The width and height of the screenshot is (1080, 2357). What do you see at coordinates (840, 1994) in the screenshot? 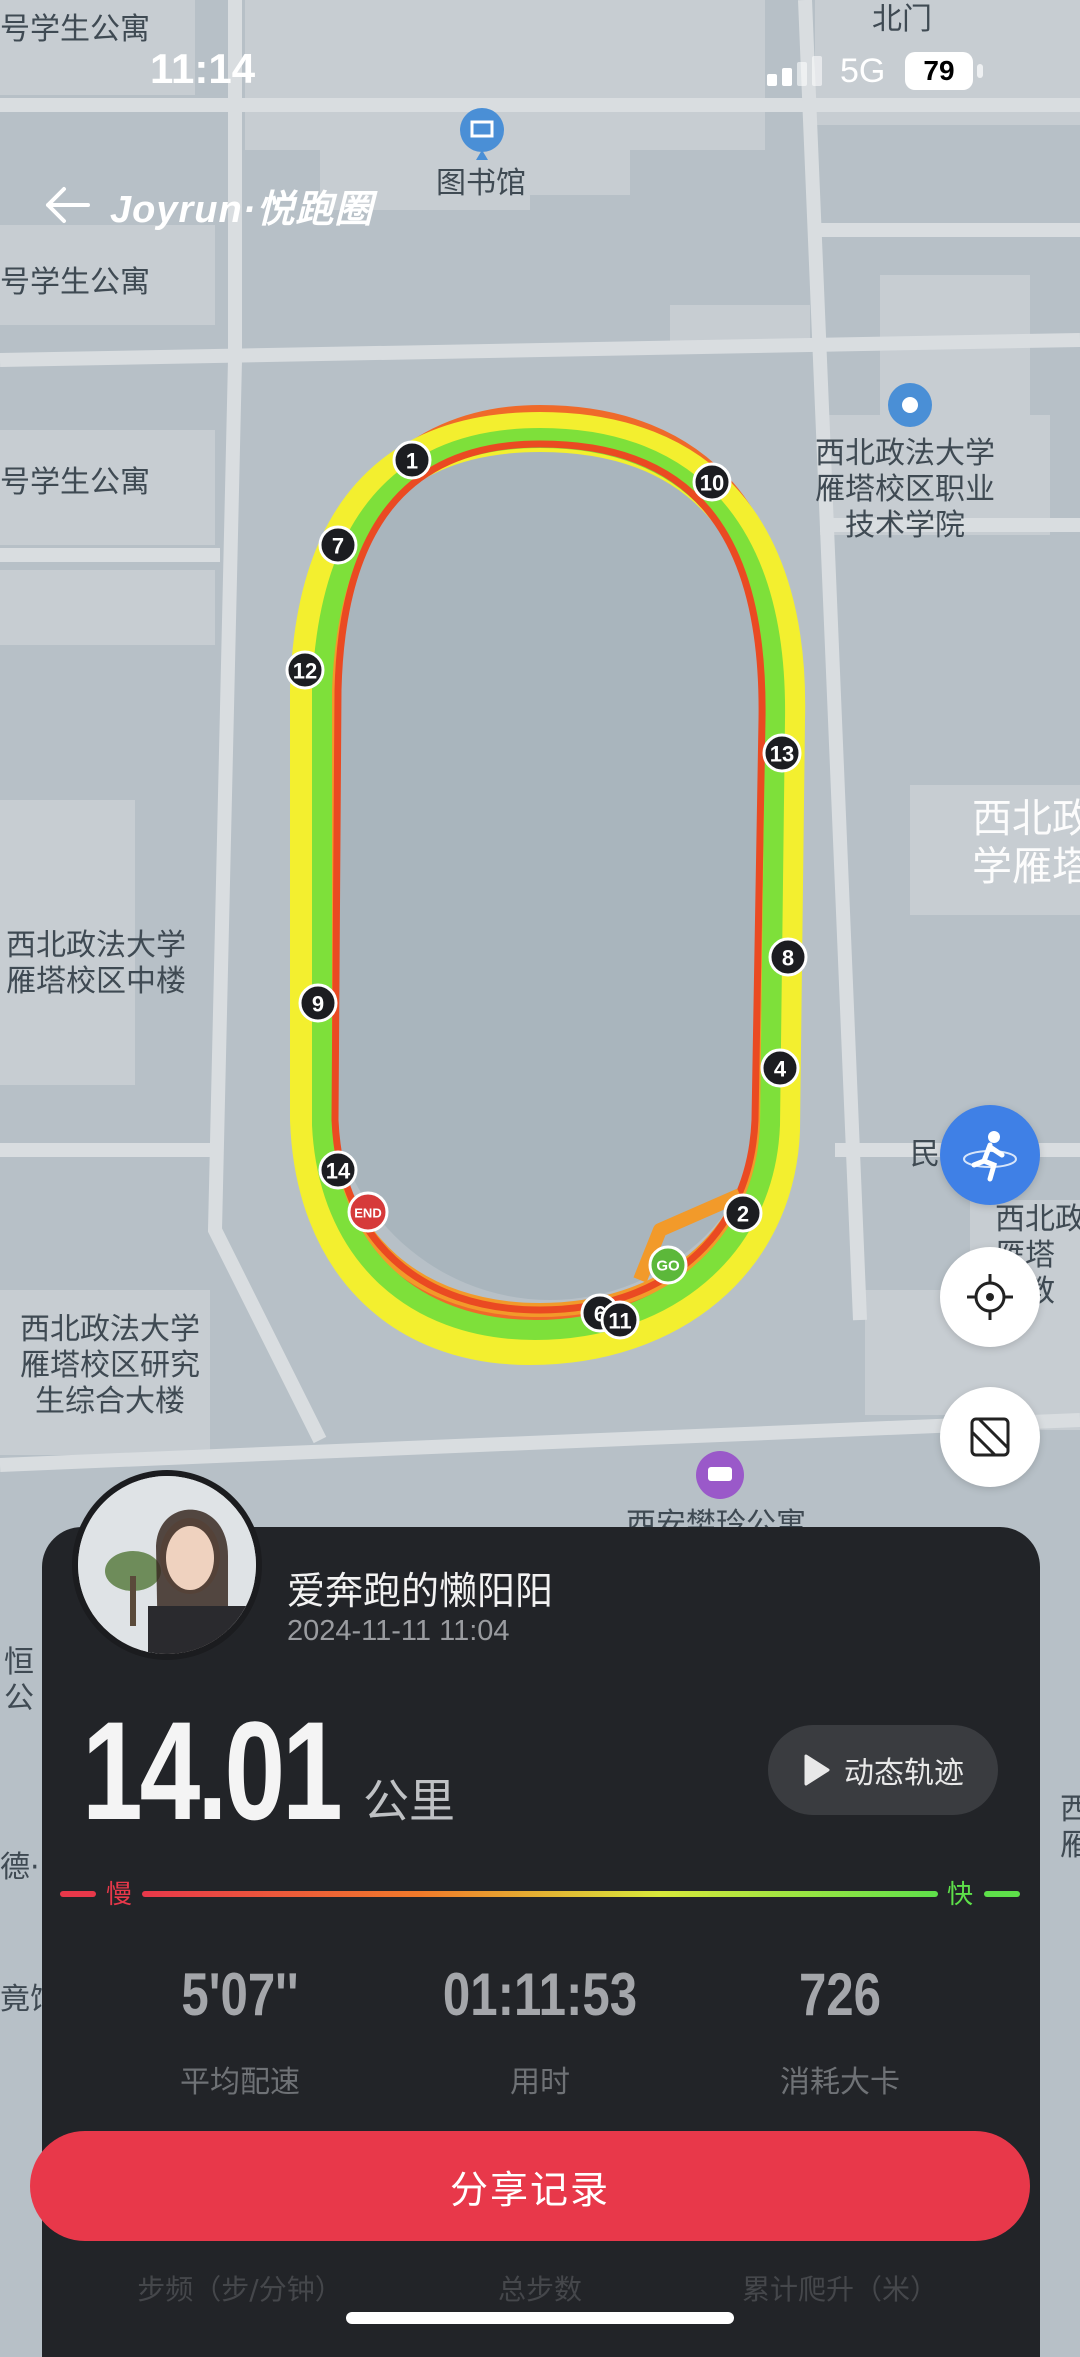
I see `calories-value: 726` at bounding box center [840, 1994].